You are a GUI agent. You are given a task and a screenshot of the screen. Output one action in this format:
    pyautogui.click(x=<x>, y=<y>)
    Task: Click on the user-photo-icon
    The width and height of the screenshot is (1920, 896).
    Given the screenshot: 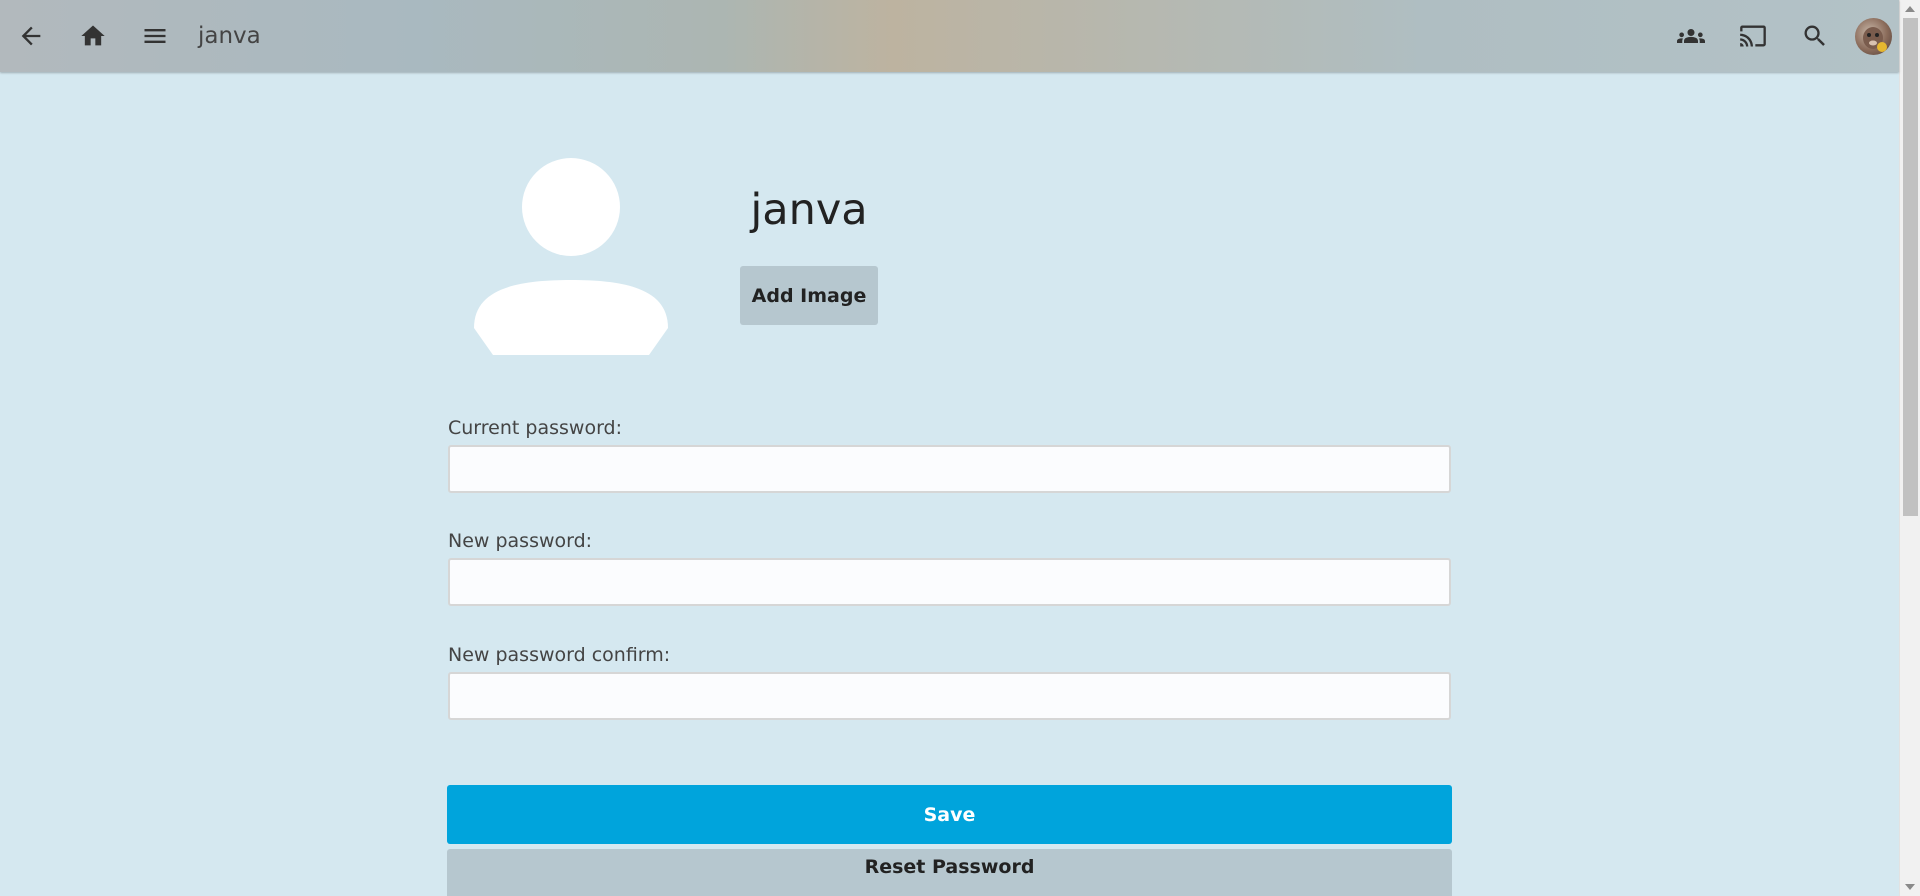 What is the action you would take?
    pyautogui.click(x=1875, y=39)
    